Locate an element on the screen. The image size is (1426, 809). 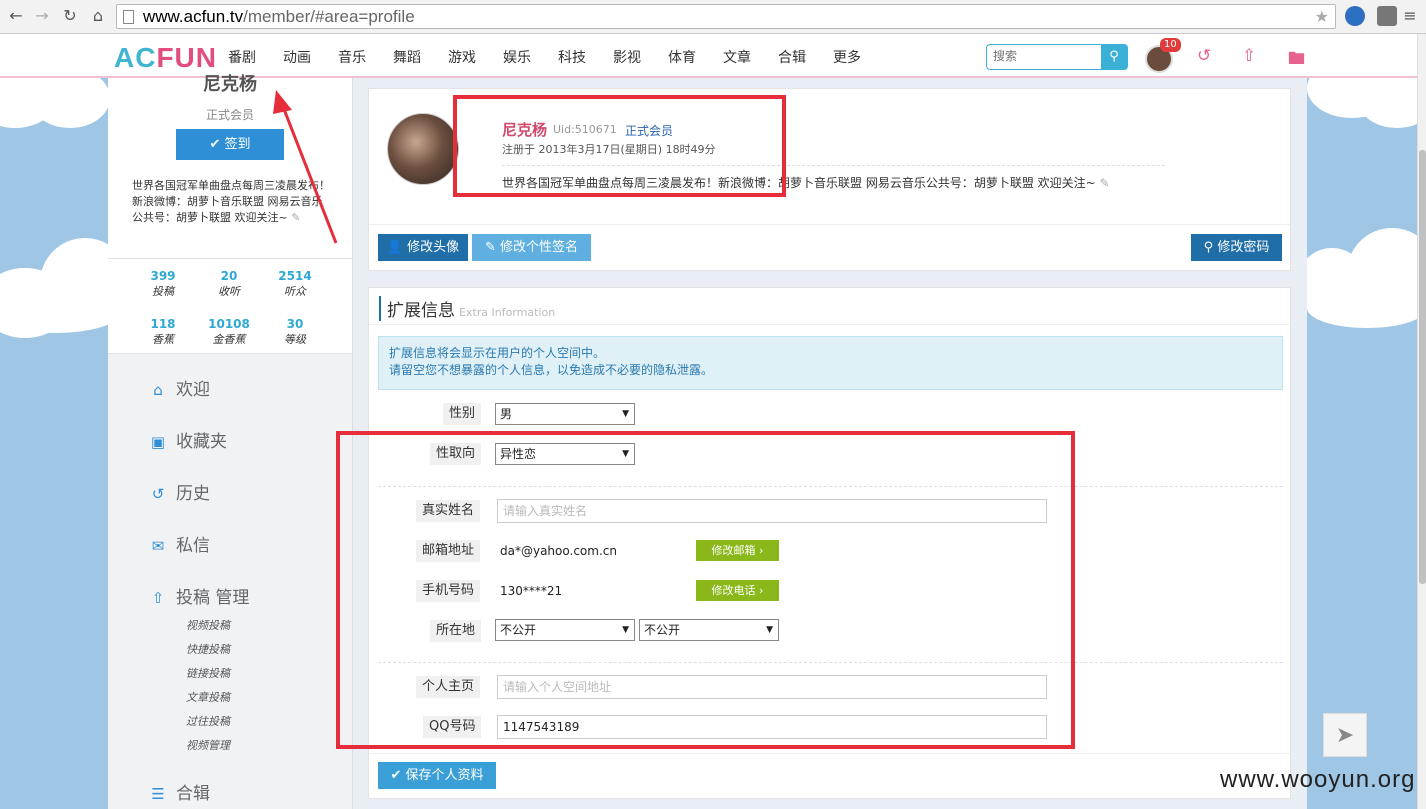
main-nav: 番剧 动画 音乐 舞蹈 游戏 娱乐 科技 影视 体育 文章 合辑 更多 is located at coordinates (558, 57).